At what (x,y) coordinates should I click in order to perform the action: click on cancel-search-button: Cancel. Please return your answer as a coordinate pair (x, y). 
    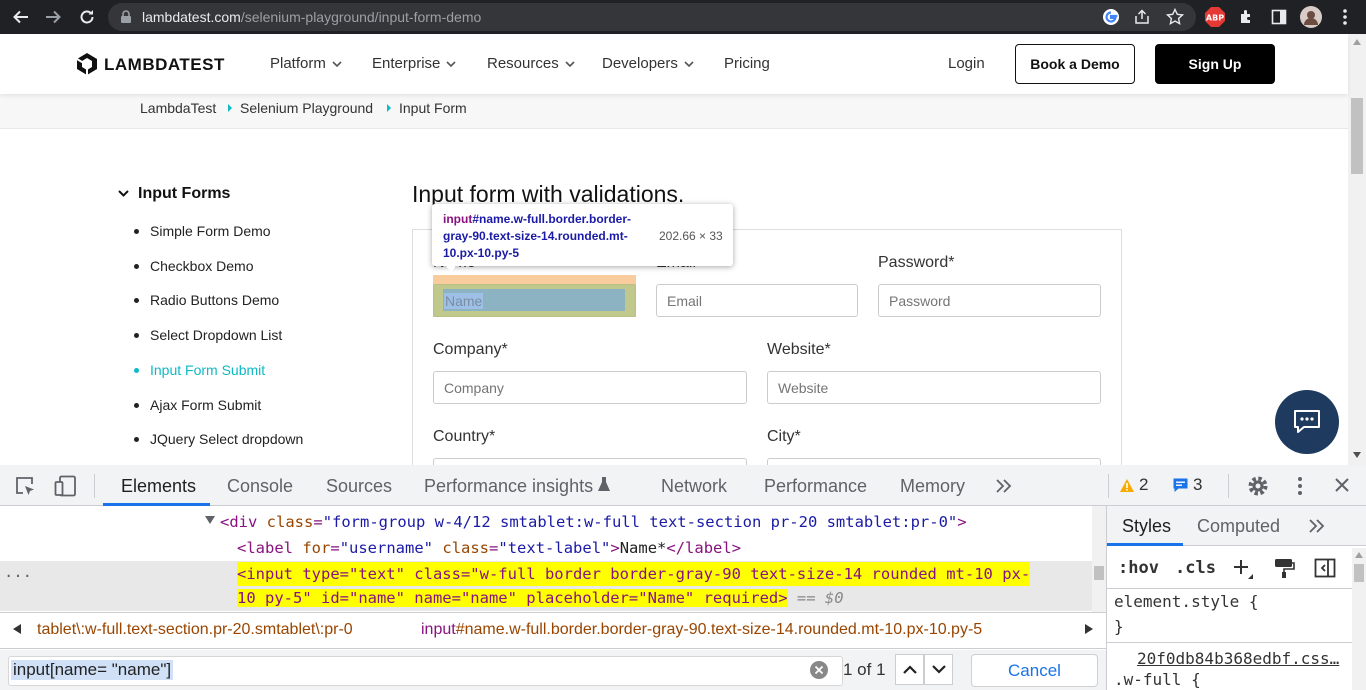
    Looking at the image, I should click on (1034, 670).